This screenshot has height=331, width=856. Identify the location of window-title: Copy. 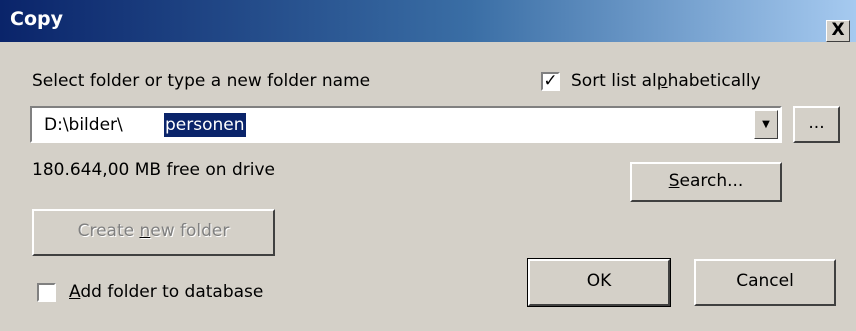
(36, 19).